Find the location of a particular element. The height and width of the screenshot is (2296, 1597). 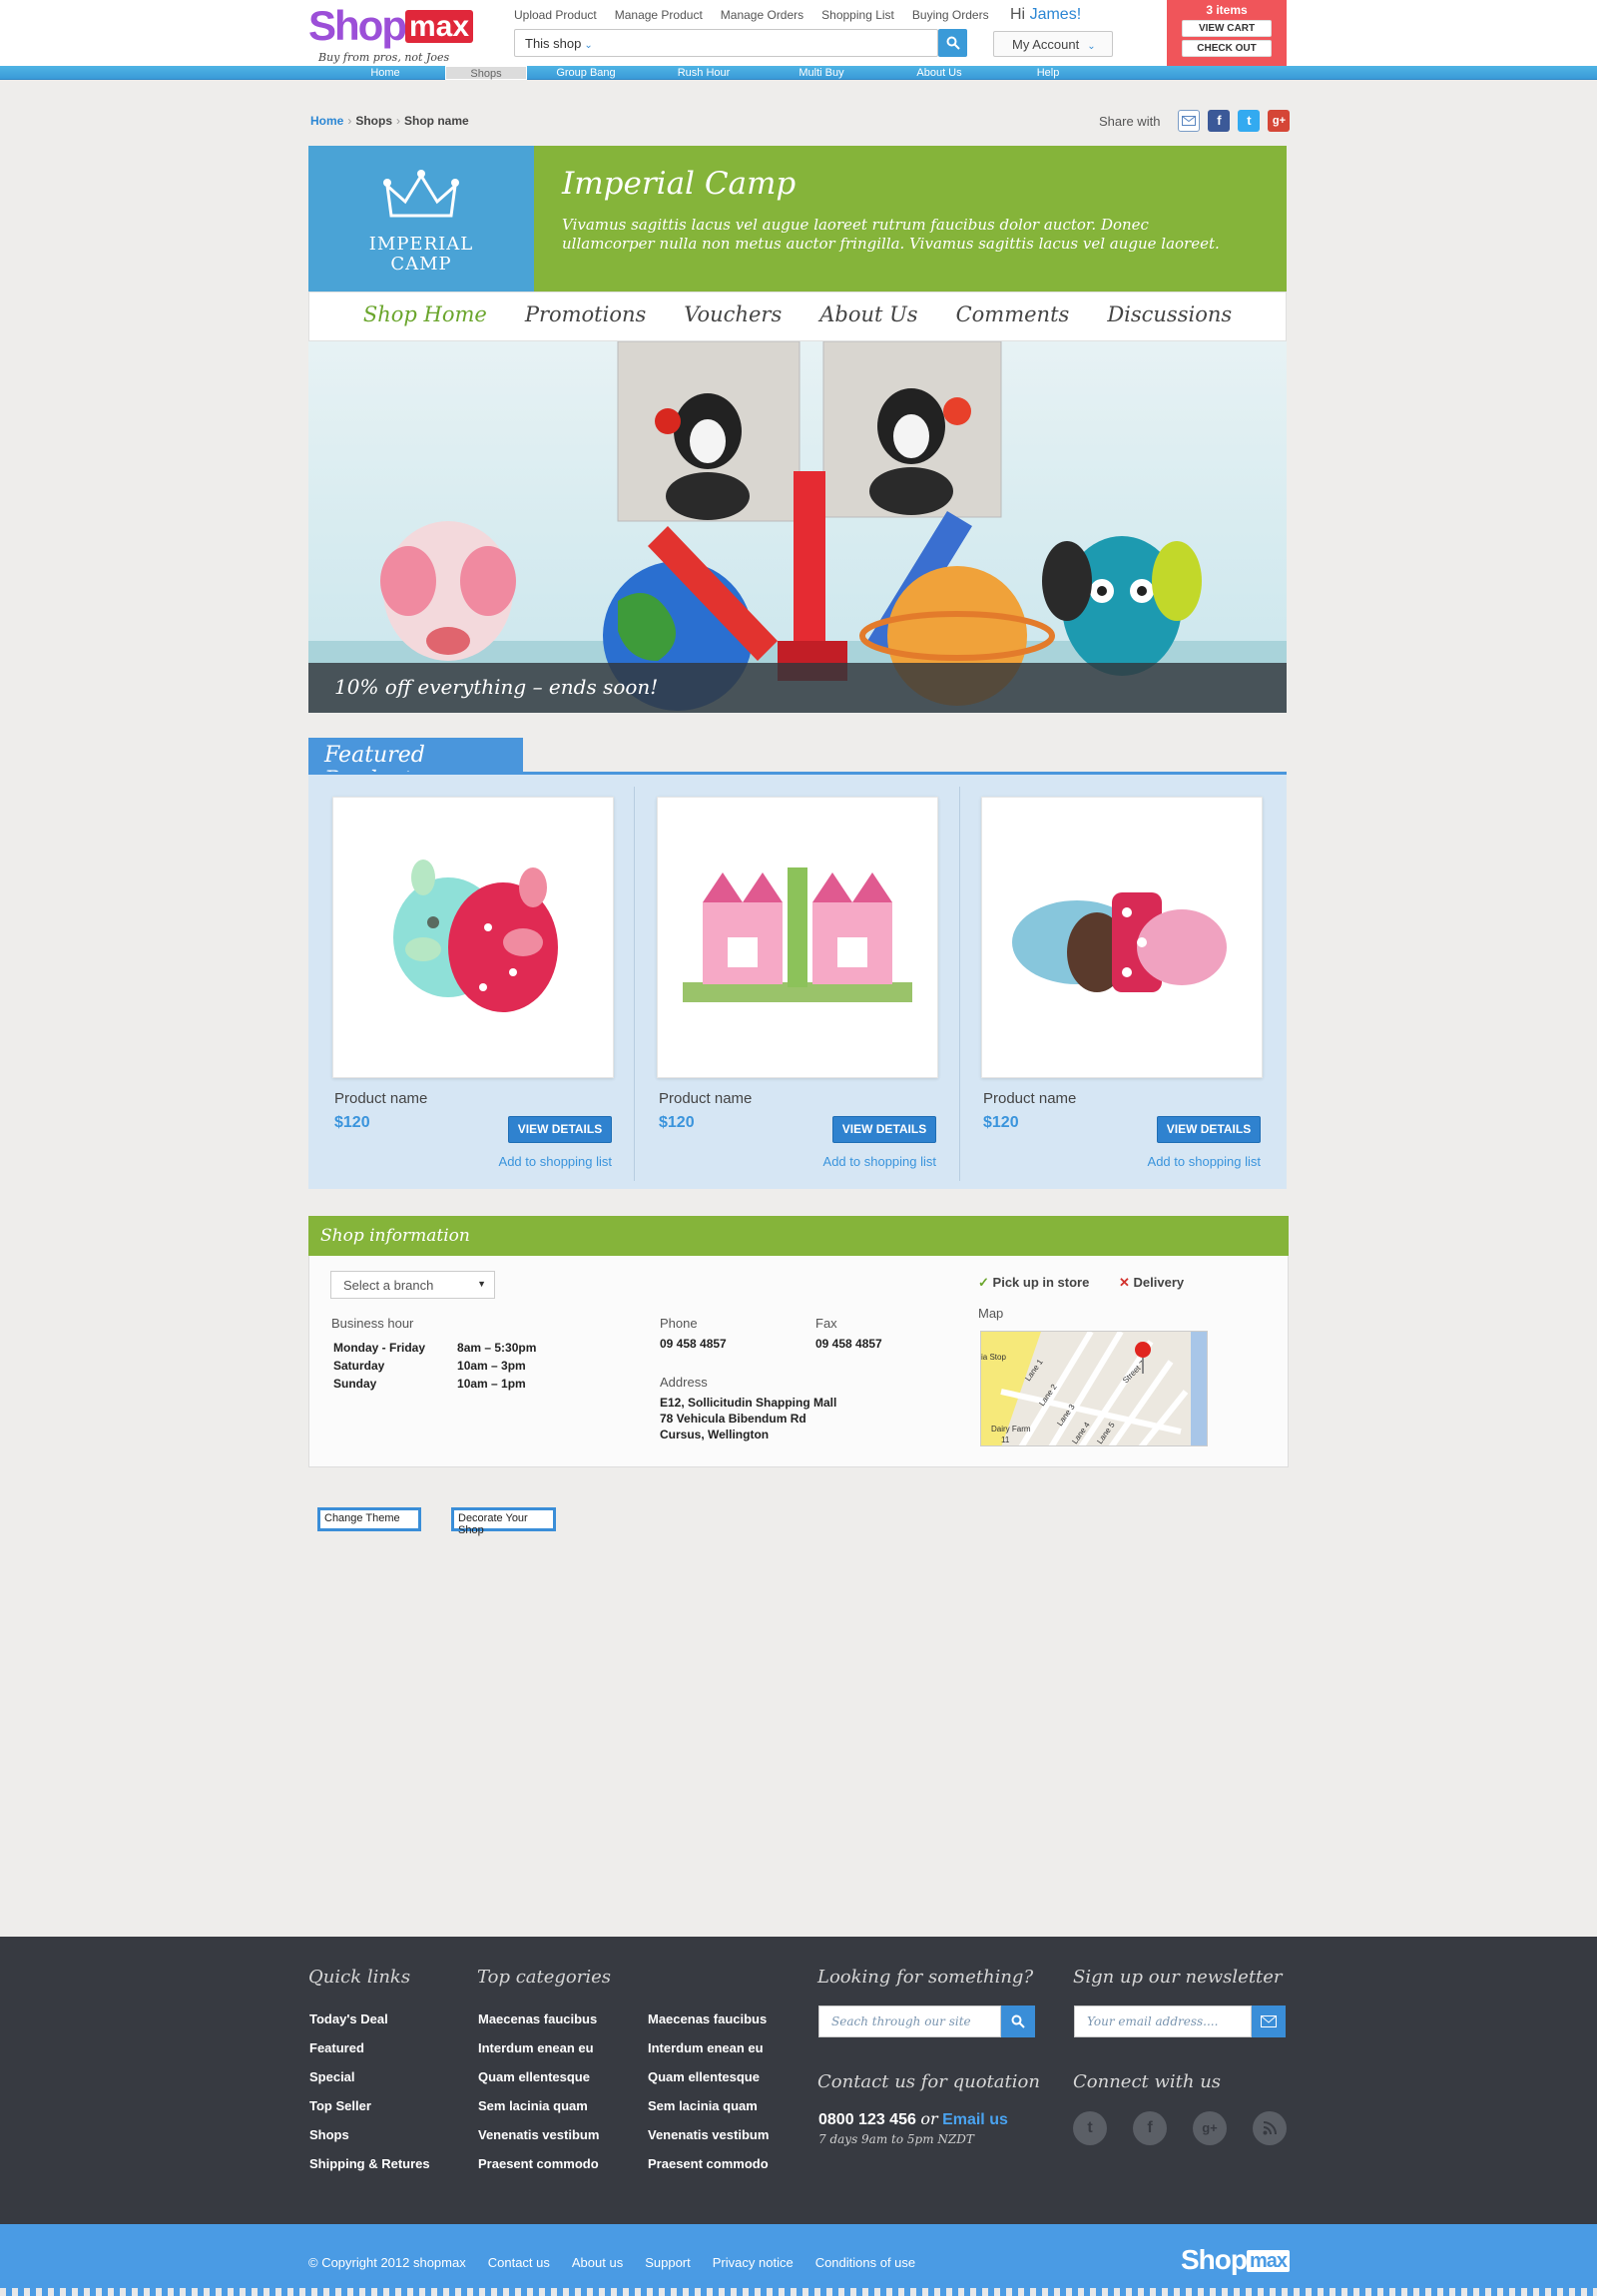

footer-link: Featured is located at coordinates (369, 2048).